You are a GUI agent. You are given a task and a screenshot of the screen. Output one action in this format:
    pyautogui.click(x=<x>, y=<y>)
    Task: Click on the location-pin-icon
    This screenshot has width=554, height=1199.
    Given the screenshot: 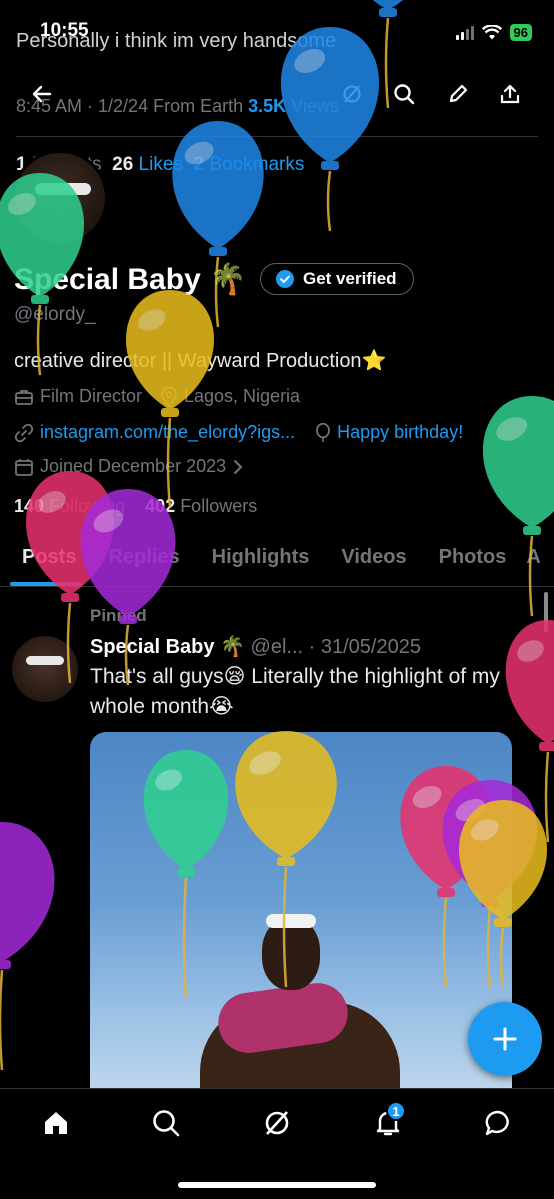 What is the action you would take?
    pyautogui.click(x=169, y=396)
    